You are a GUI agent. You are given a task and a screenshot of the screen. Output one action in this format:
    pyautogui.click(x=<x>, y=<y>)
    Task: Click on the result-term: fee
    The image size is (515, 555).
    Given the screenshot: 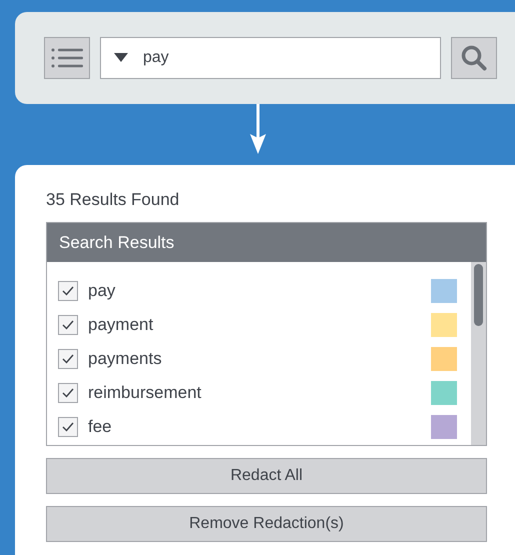 What is the action you would take?
    pyautogui.click(x=100, y=427)
    